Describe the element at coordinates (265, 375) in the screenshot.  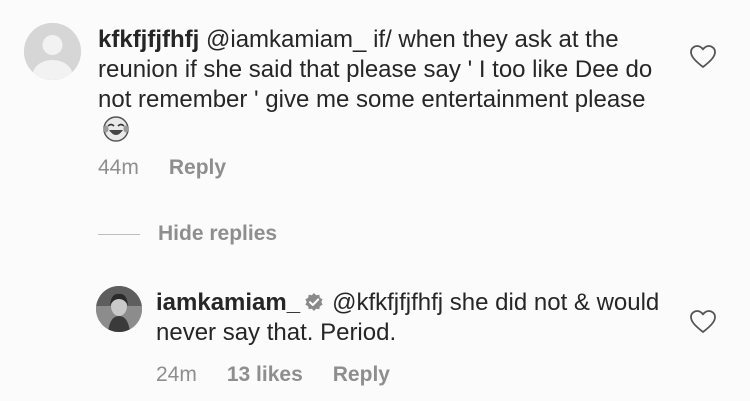
I see `likes-count: 13 likes` at that location.